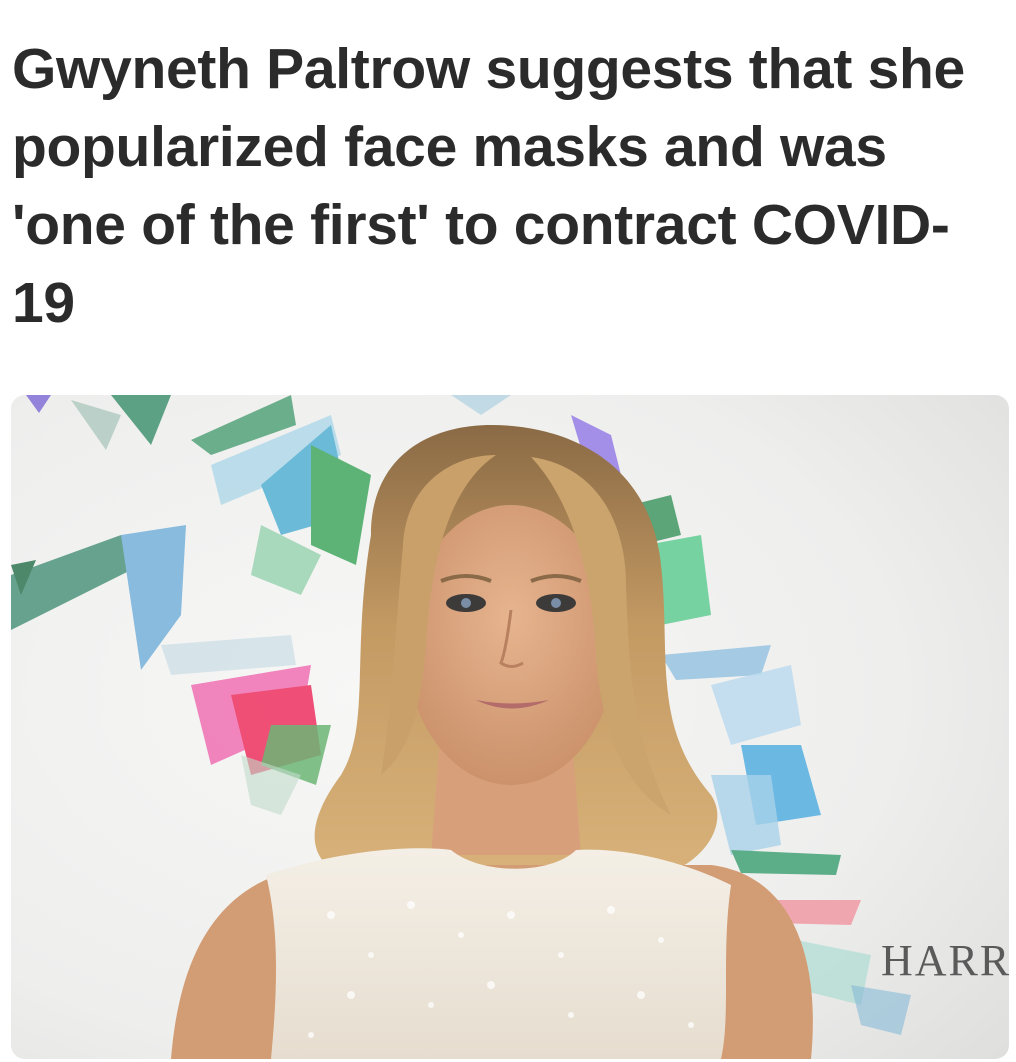 Image resolution: width=1016 pixels, height=1062 pixels. Describe the element at coordinates (498, 953) in the screenshot. I see `sequin-dress` at that location.